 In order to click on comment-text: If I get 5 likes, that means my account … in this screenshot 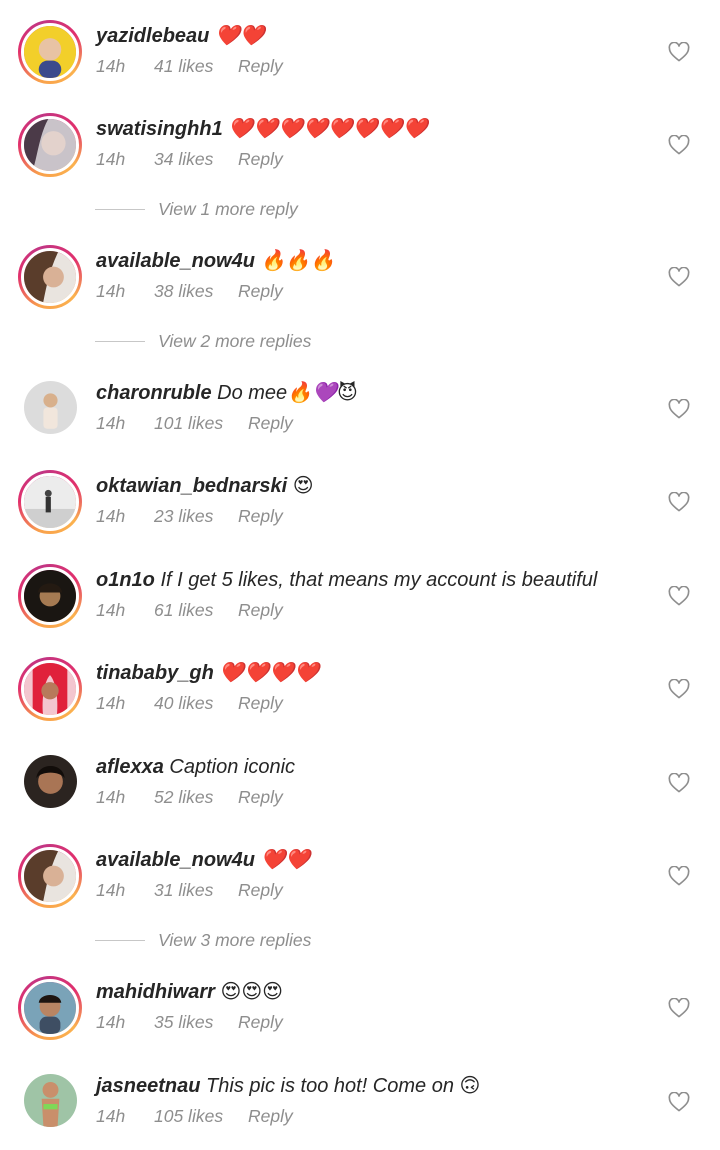, I will do `click(379, 580)`.